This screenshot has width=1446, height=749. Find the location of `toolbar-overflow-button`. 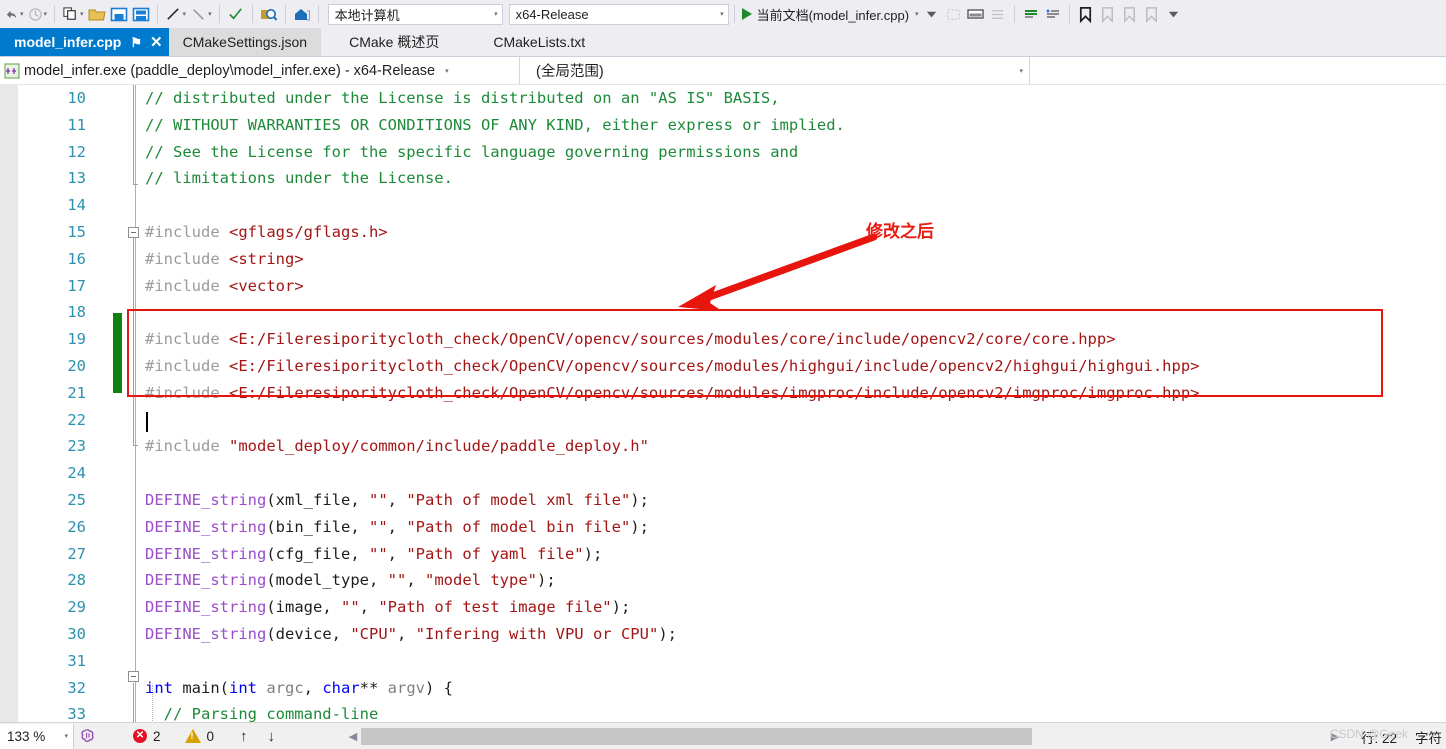

toolbar-overflow-button is located at coordinates (1174, 14).